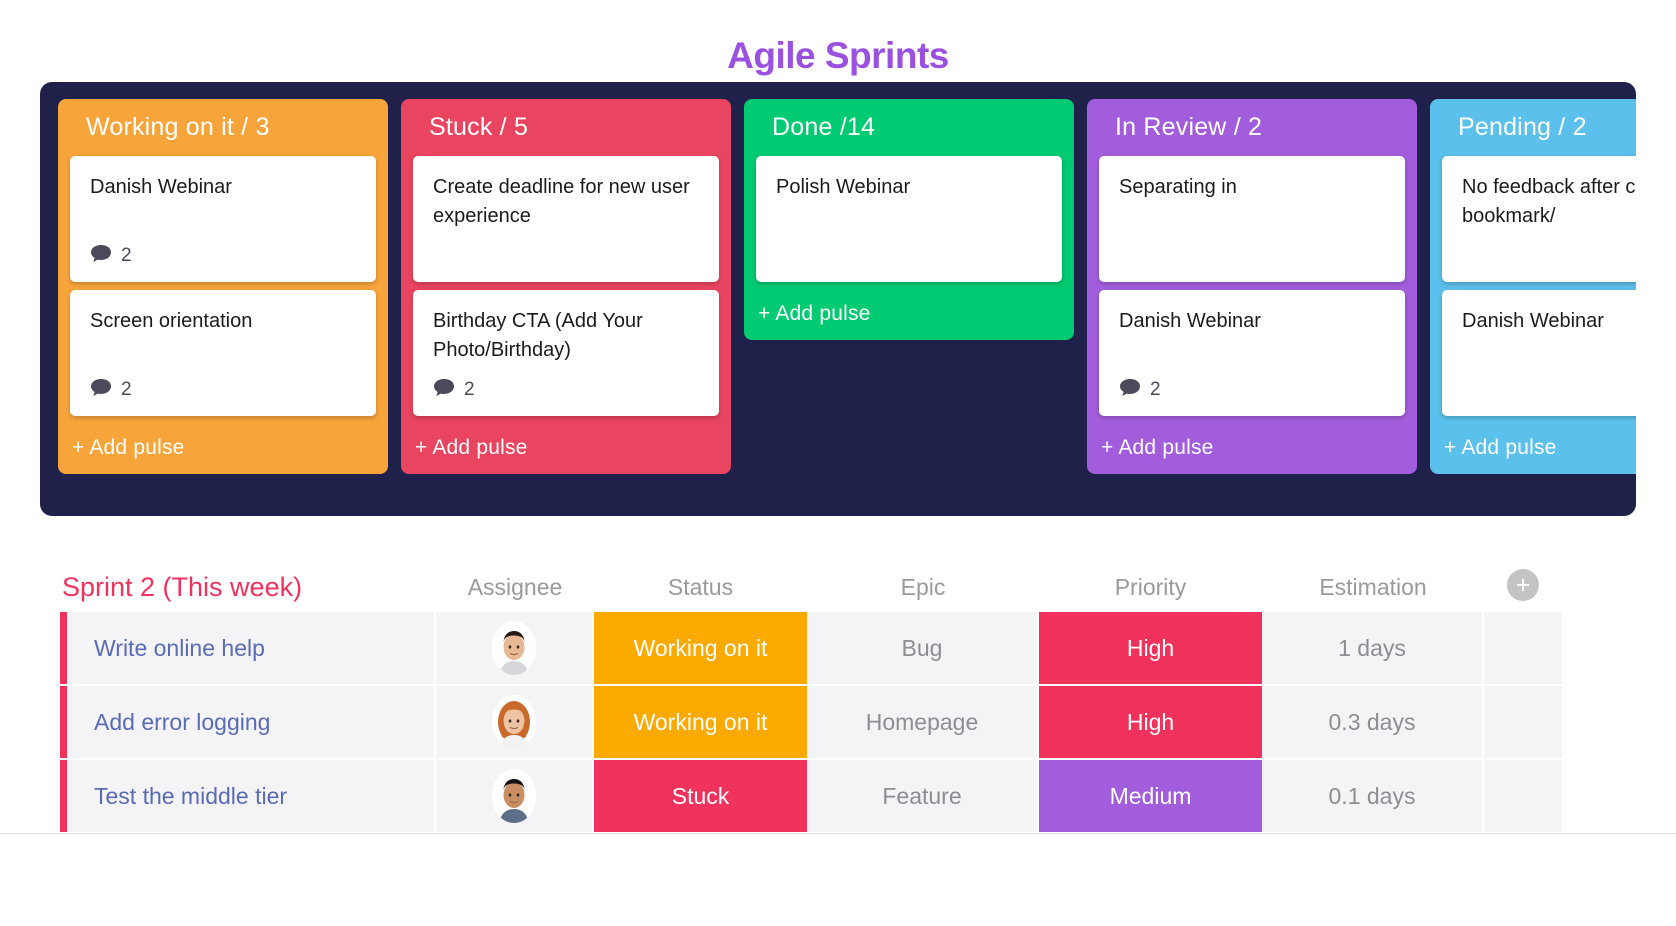 The height and width of the screenshot is (926, 1676). I want to click on kanban-card: Separating in, so click(1252, 219).